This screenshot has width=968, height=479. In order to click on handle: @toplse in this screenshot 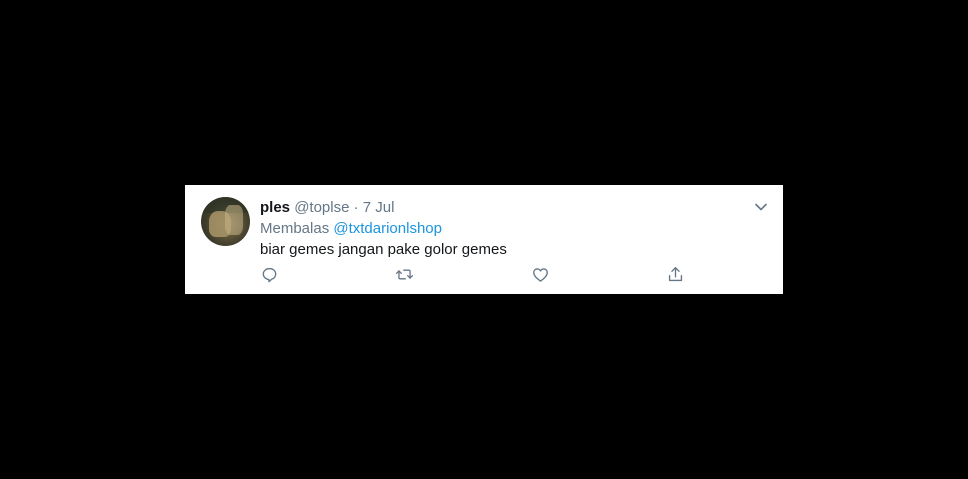, I will do `click(321, 207)`.